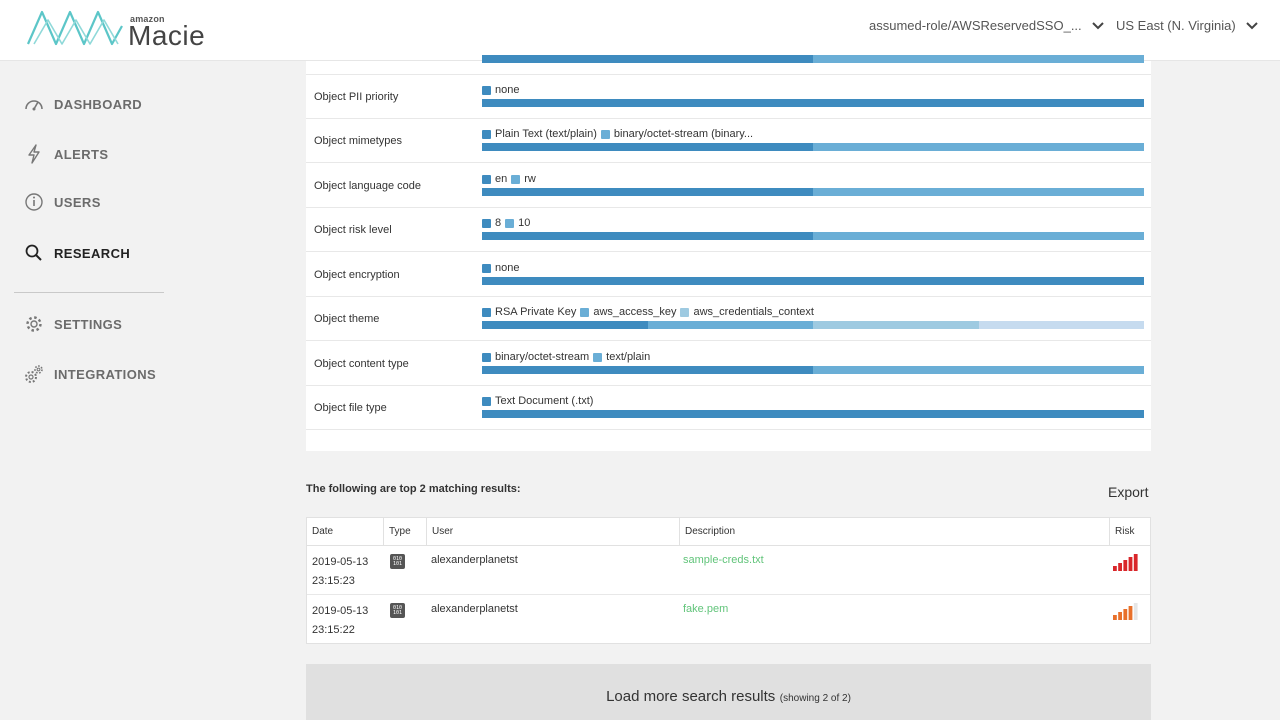 This screenshot has height=720, width=1280. What do you see at coordinates (88, 324) in the screenshot?
I see `sidebar-item-label: SETTINGS` at bounding box center [88, 324].